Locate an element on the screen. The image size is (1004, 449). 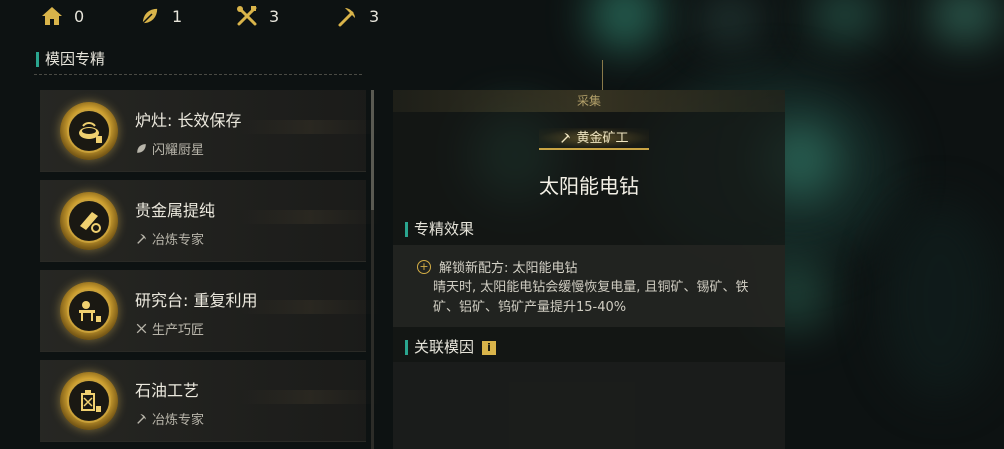
card-title: 贵金属提纯 is located at coordinates (175, 210).